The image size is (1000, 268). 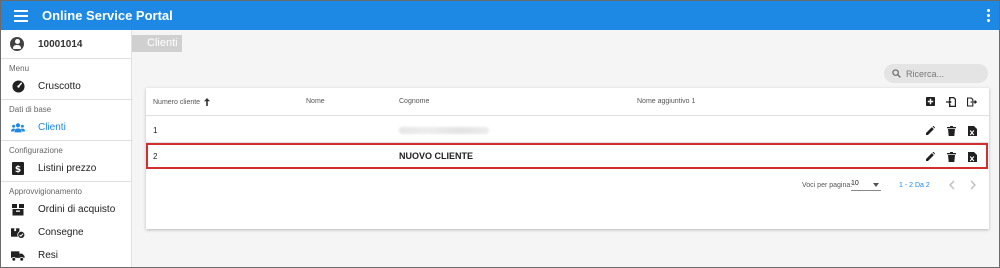 What do you see at coordinates (19, 68) in the screenshot?
I see `section-label-menu: Menu` at bounding box center [19, 68].